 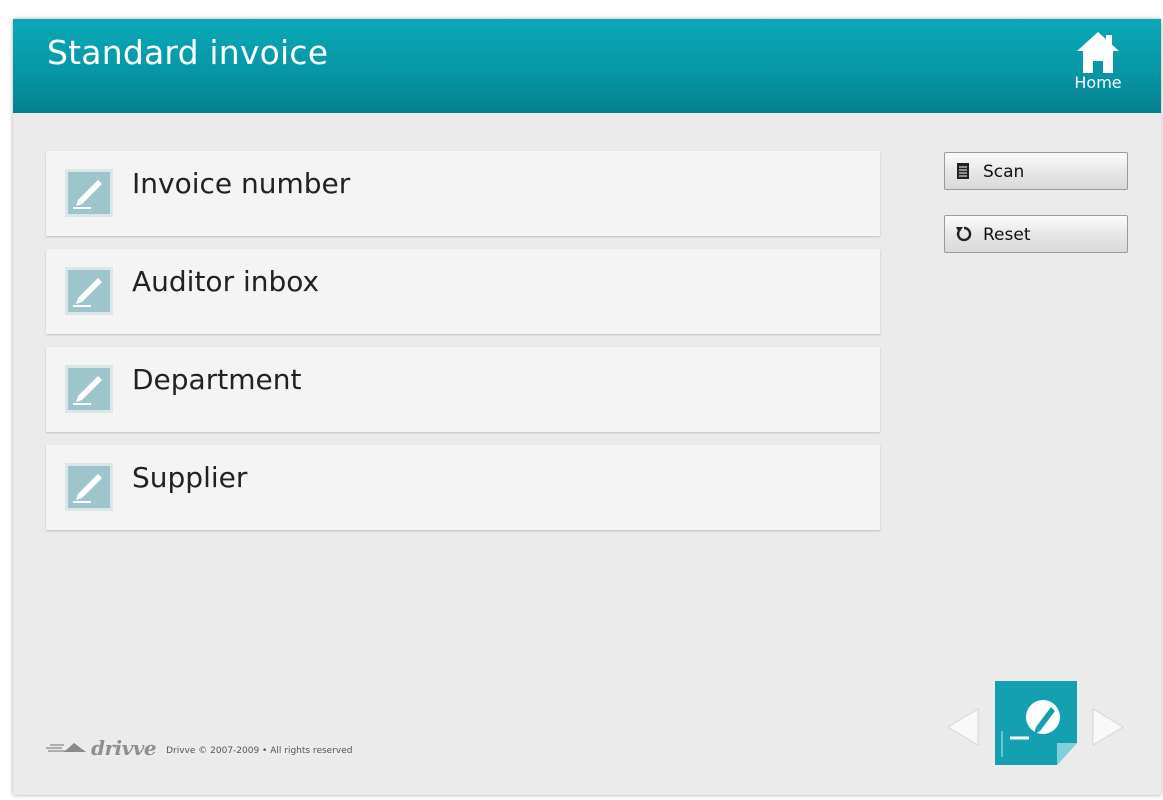 What do you see at coordinates (66, 747) in the screenshot?
I see `drivve-logo-swoosh-icon` at bounding box center [66, 747].